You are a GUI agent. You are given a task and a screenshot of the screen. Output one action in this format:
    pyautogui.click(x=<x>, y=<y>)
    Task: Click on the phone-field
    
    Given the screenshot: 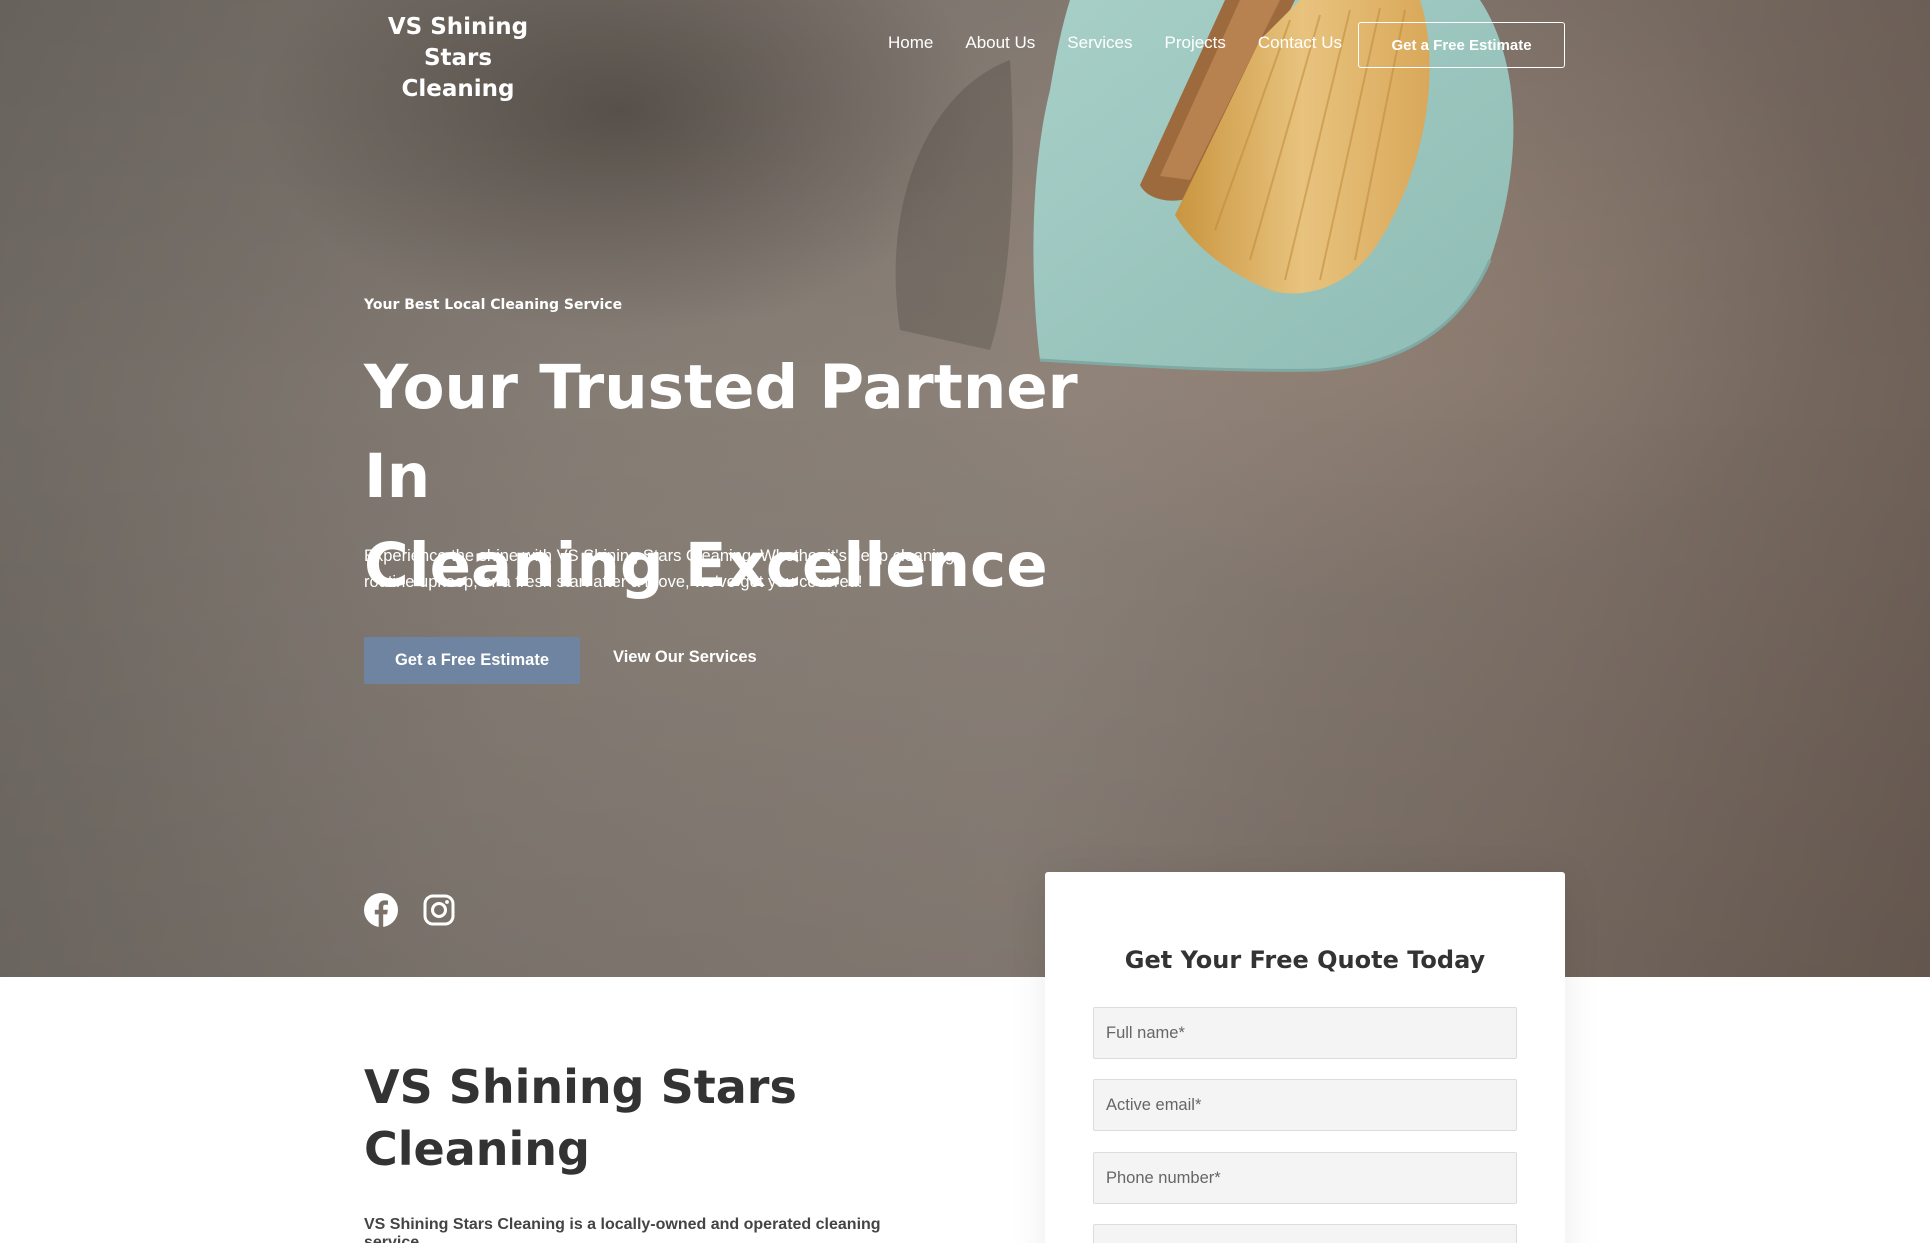 What is the action you would take?
    pyautogui.click(x=1305, y=1178)
    